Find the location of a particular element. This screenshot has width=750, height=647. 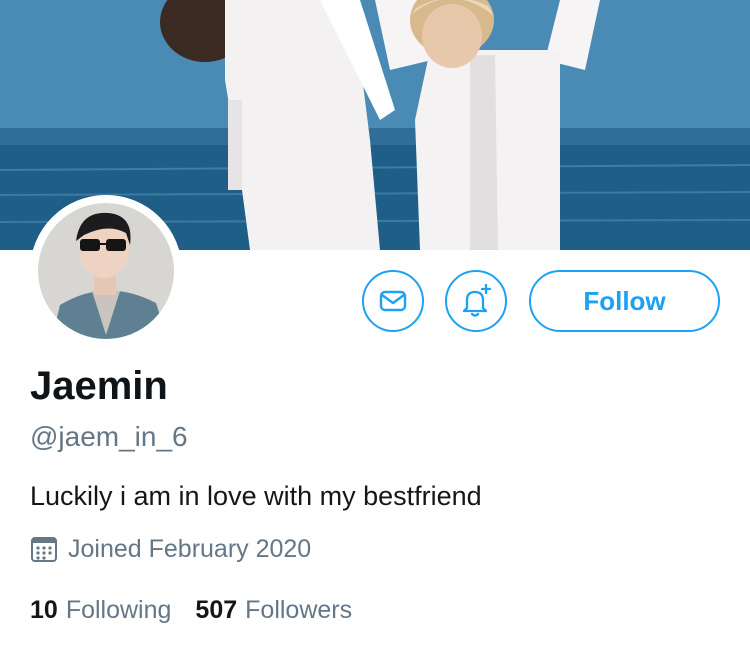

joined-date: Joined February 2020 is located at coordinates (170, 549).